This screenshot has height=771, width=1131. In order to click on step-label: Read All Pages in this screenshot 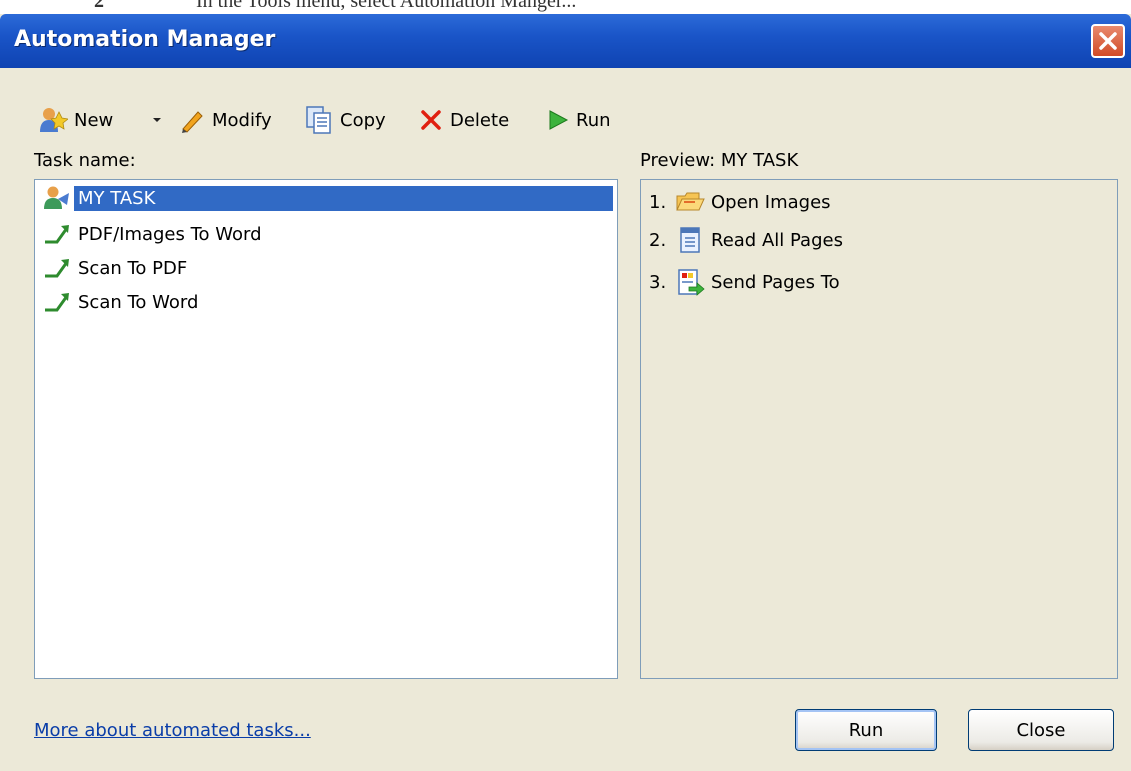, I will do `click(777, 240)`.